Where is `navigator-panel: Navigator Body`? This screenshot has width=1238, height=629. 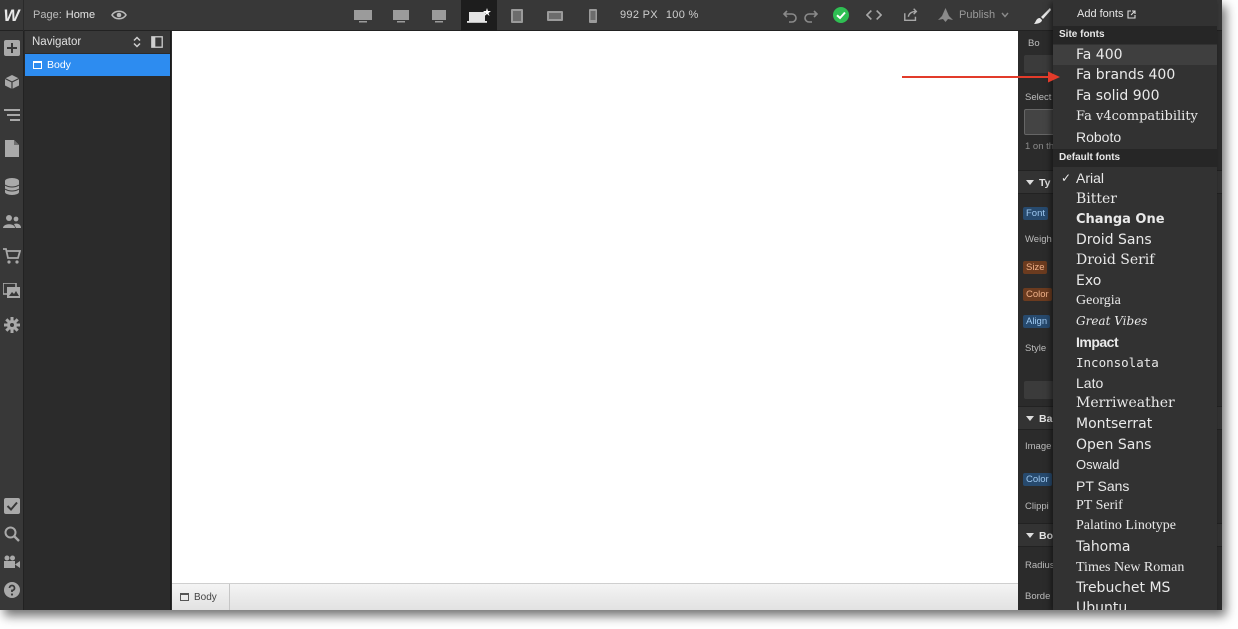
navigator-panel: Navigator Body is located at coordinates (98, 320).